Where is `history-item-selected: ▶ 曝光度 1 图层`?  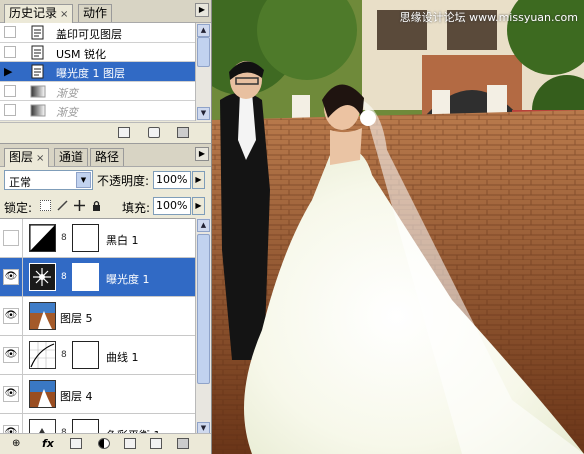 history-item-selected: ▶ 曝光度 1 图层 is located at coordinates (98, 72).